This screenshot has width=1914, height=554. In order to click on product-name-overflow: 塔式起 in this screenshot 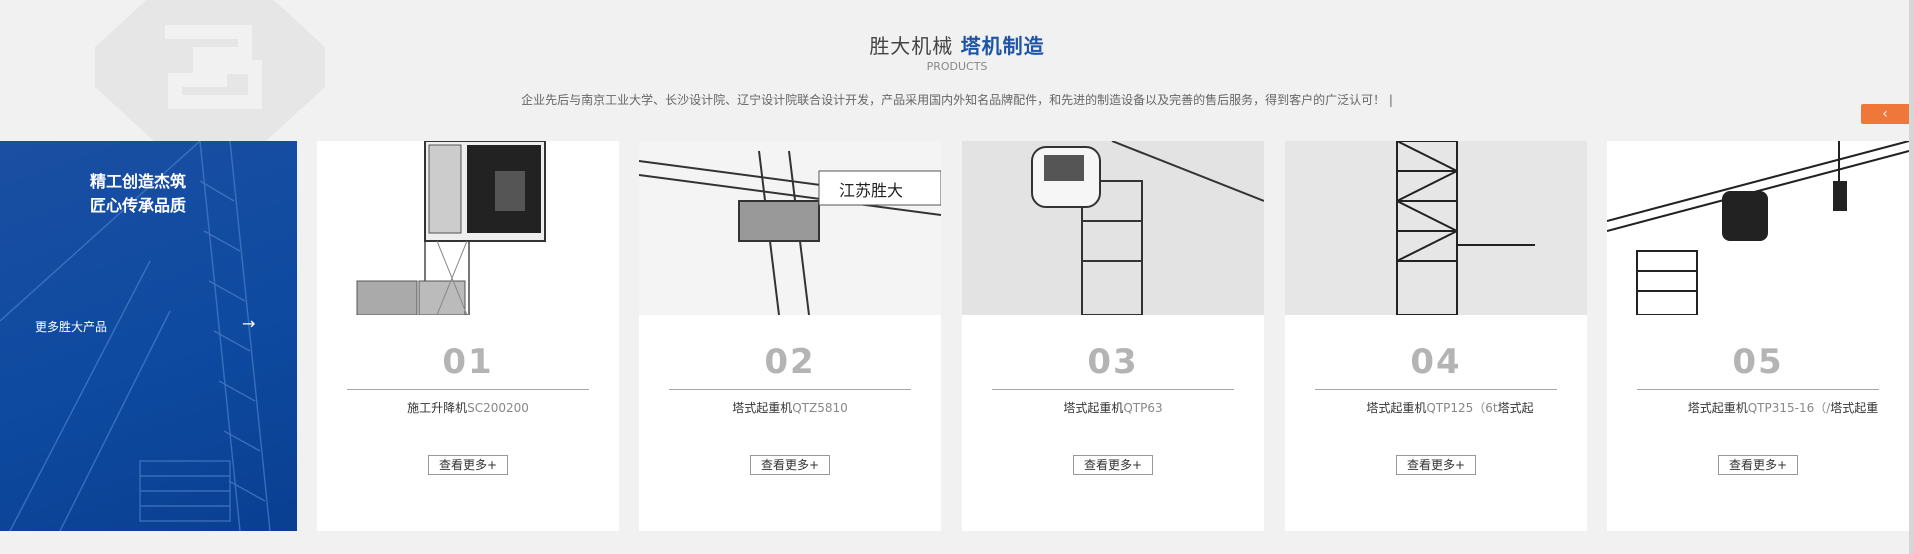, I will do `click(1515, 408)`.